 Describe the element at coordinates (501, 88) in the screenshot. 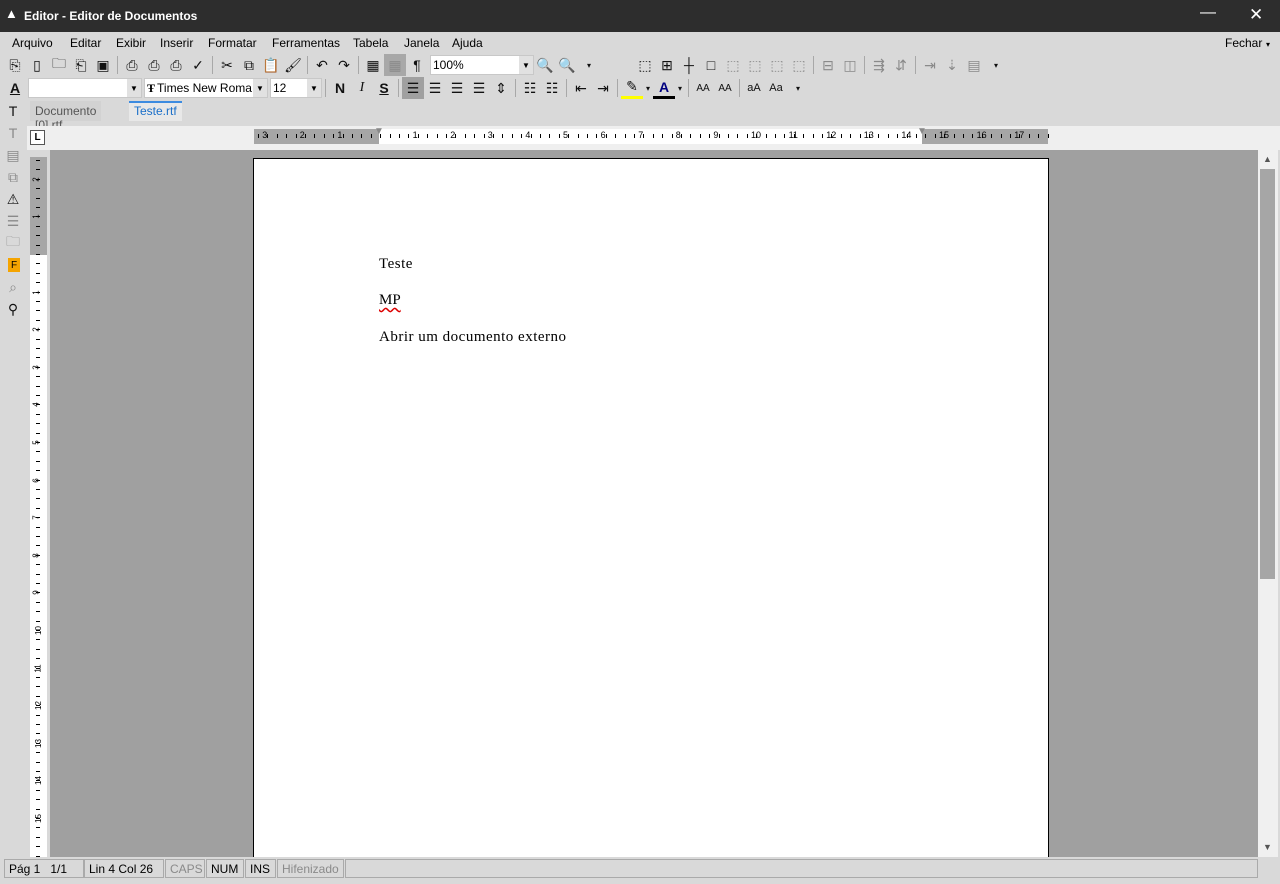

I see `line-spacing-icon: ⇕` at that location.